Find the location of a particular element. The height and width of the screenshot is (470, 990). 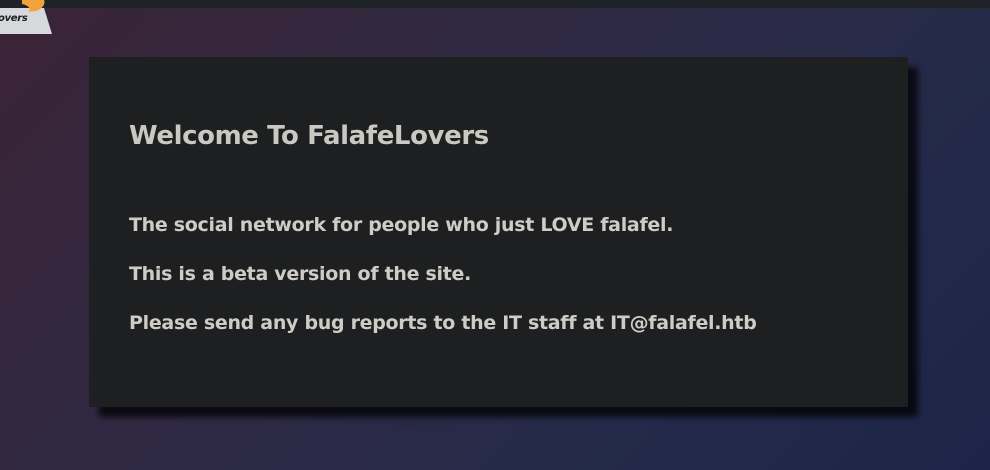

site-logo: overs is located at coordinates (27, 17).